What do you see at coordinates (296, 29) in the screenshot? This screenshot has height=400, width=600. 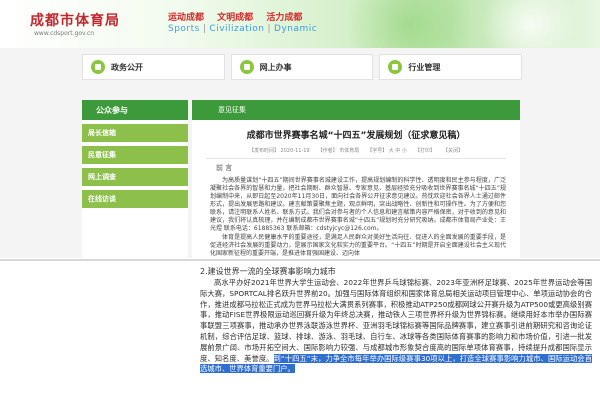 I see `slogan-en: Dynamic` at bounding box center [296, 29].